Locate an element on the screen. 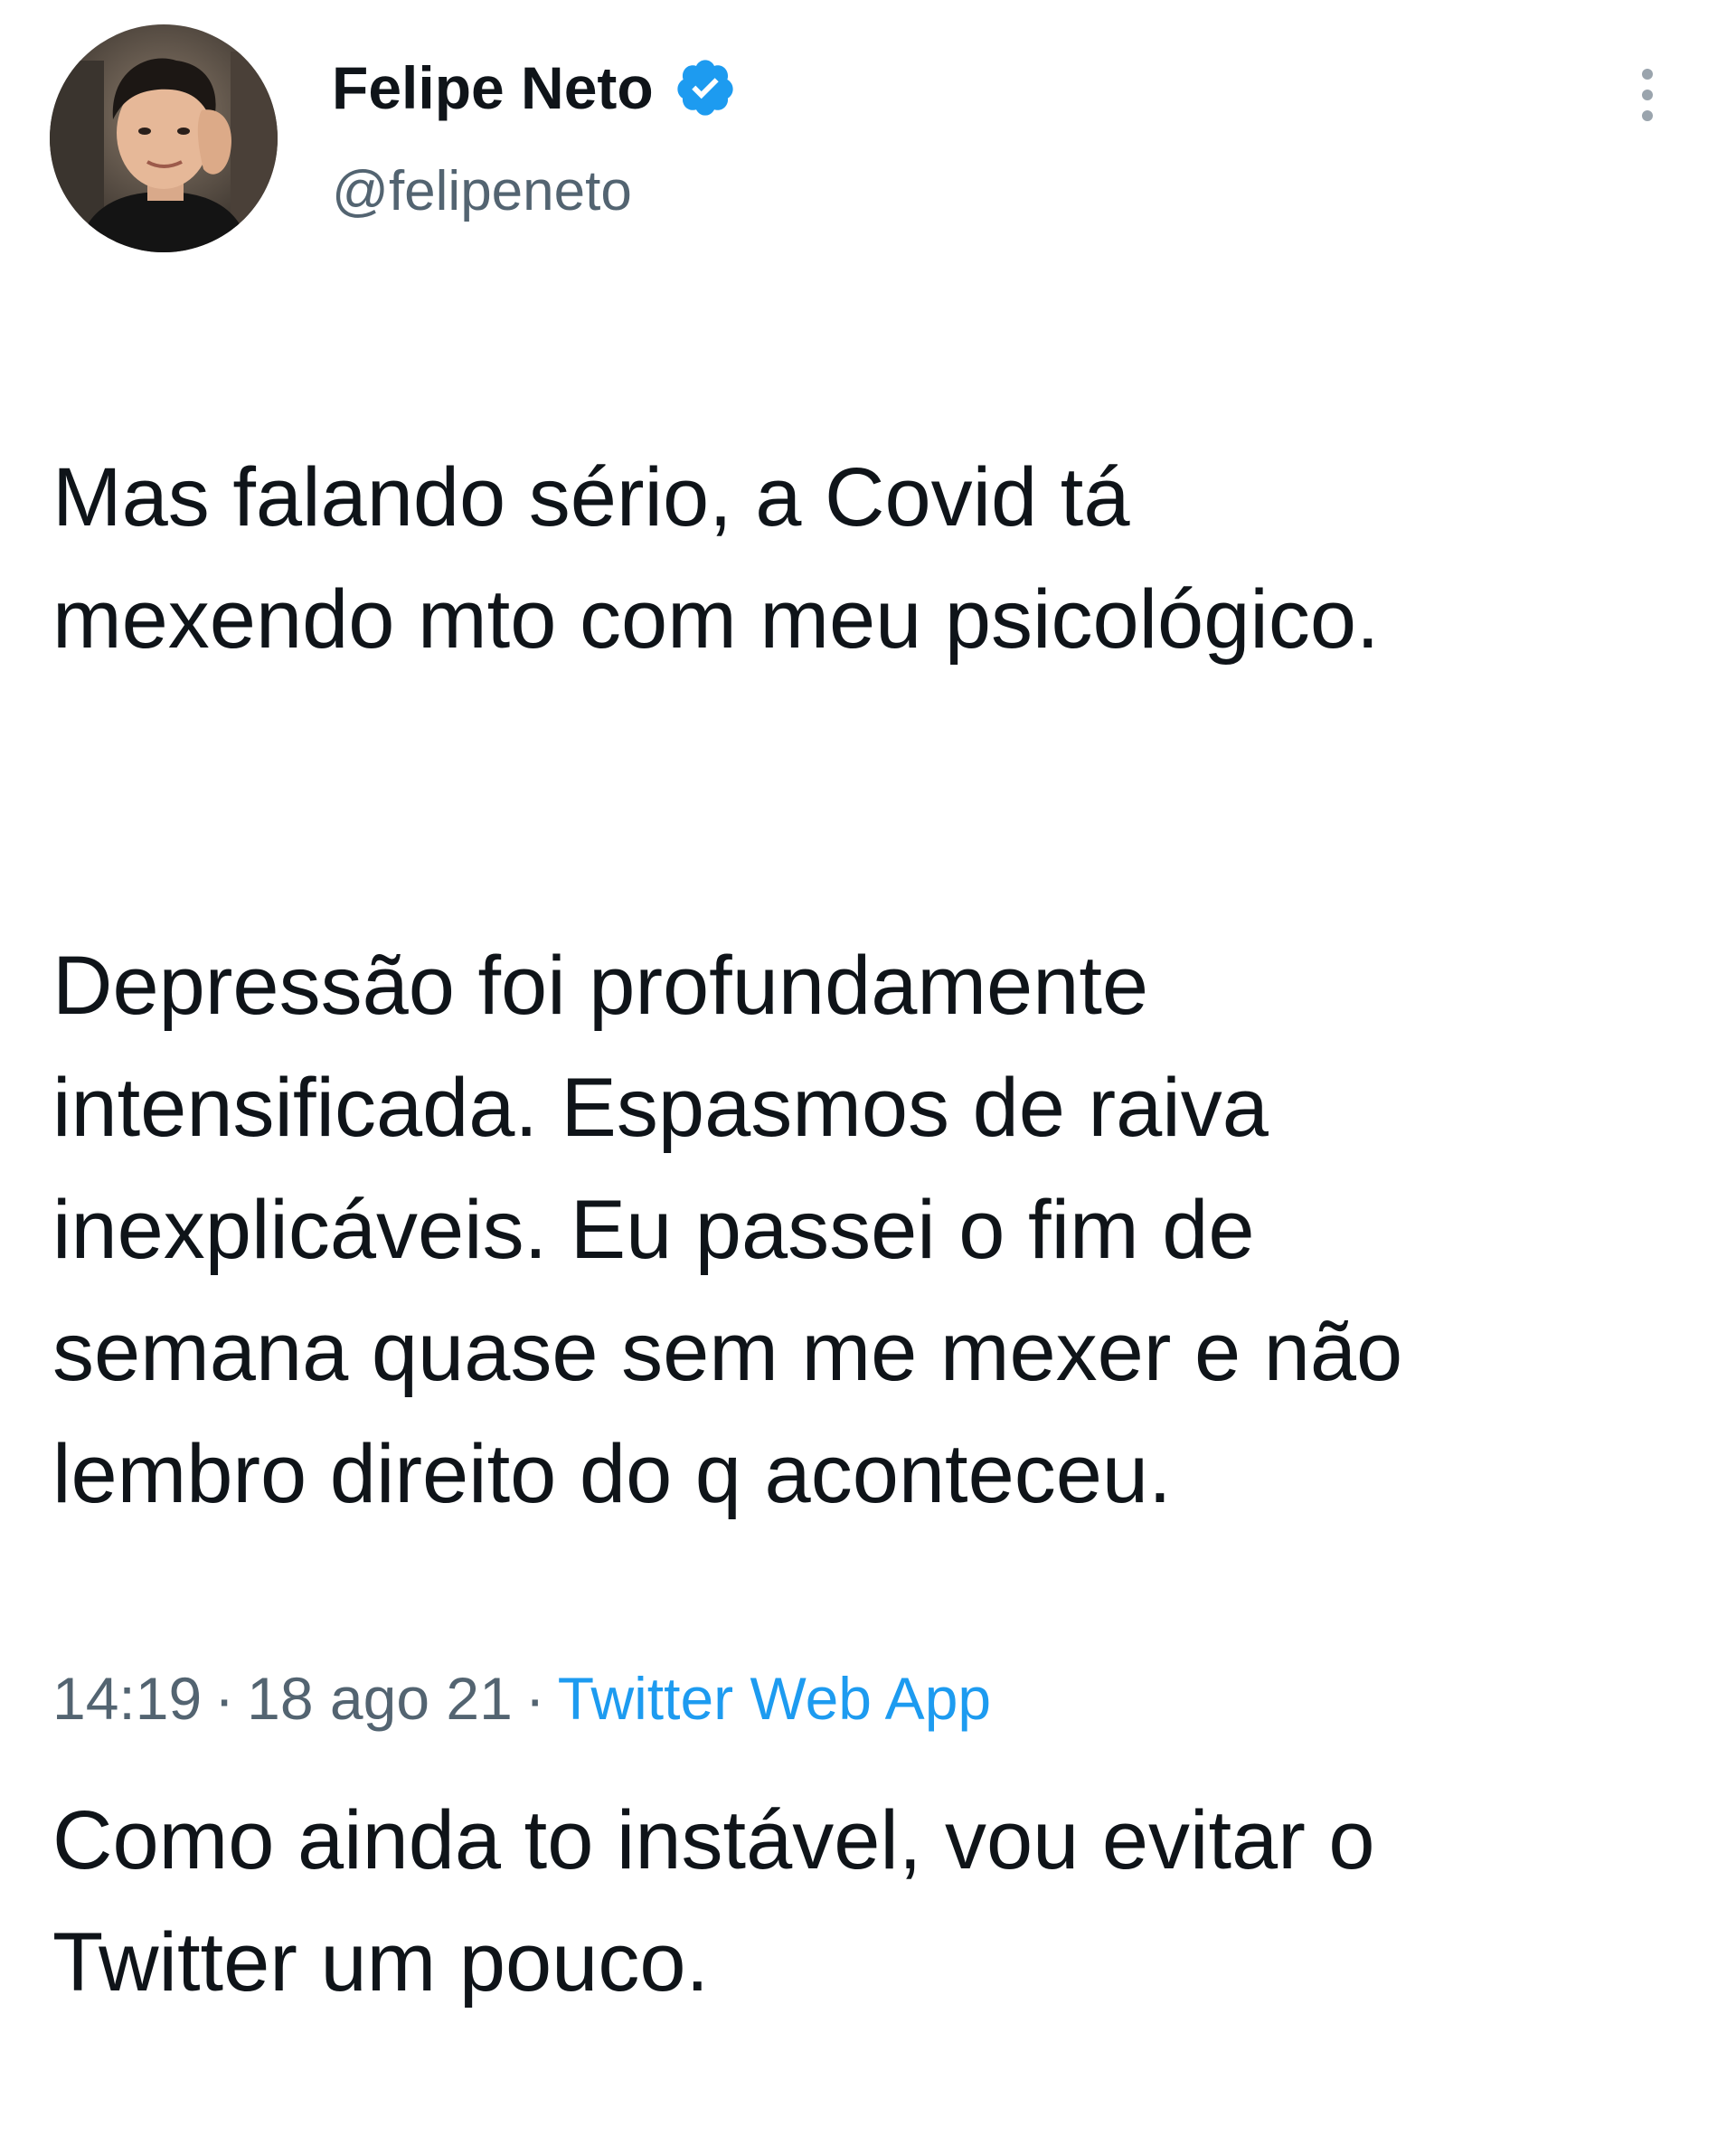  avatar-image is located at coordinates (164, 138).